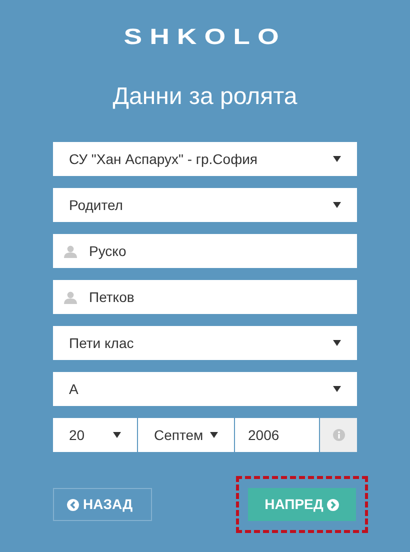 The width and height of the screenshot is (410, 552). What do you see at coordinates (205, 159) in the screenshot?
I see `select-field: СУ "Хан Аспарух" - гр.София` at bounding box center [205, 159].